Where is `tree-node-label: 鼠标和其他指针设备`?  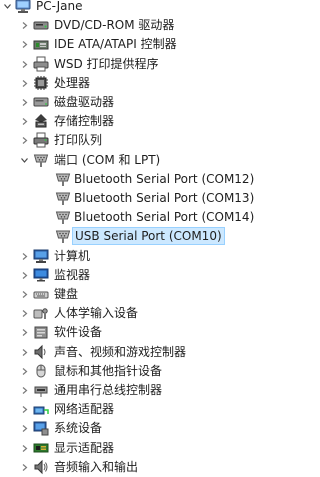 tree-node-label: 鼠标和其他指针设备 is located at coordinates (108, 370).